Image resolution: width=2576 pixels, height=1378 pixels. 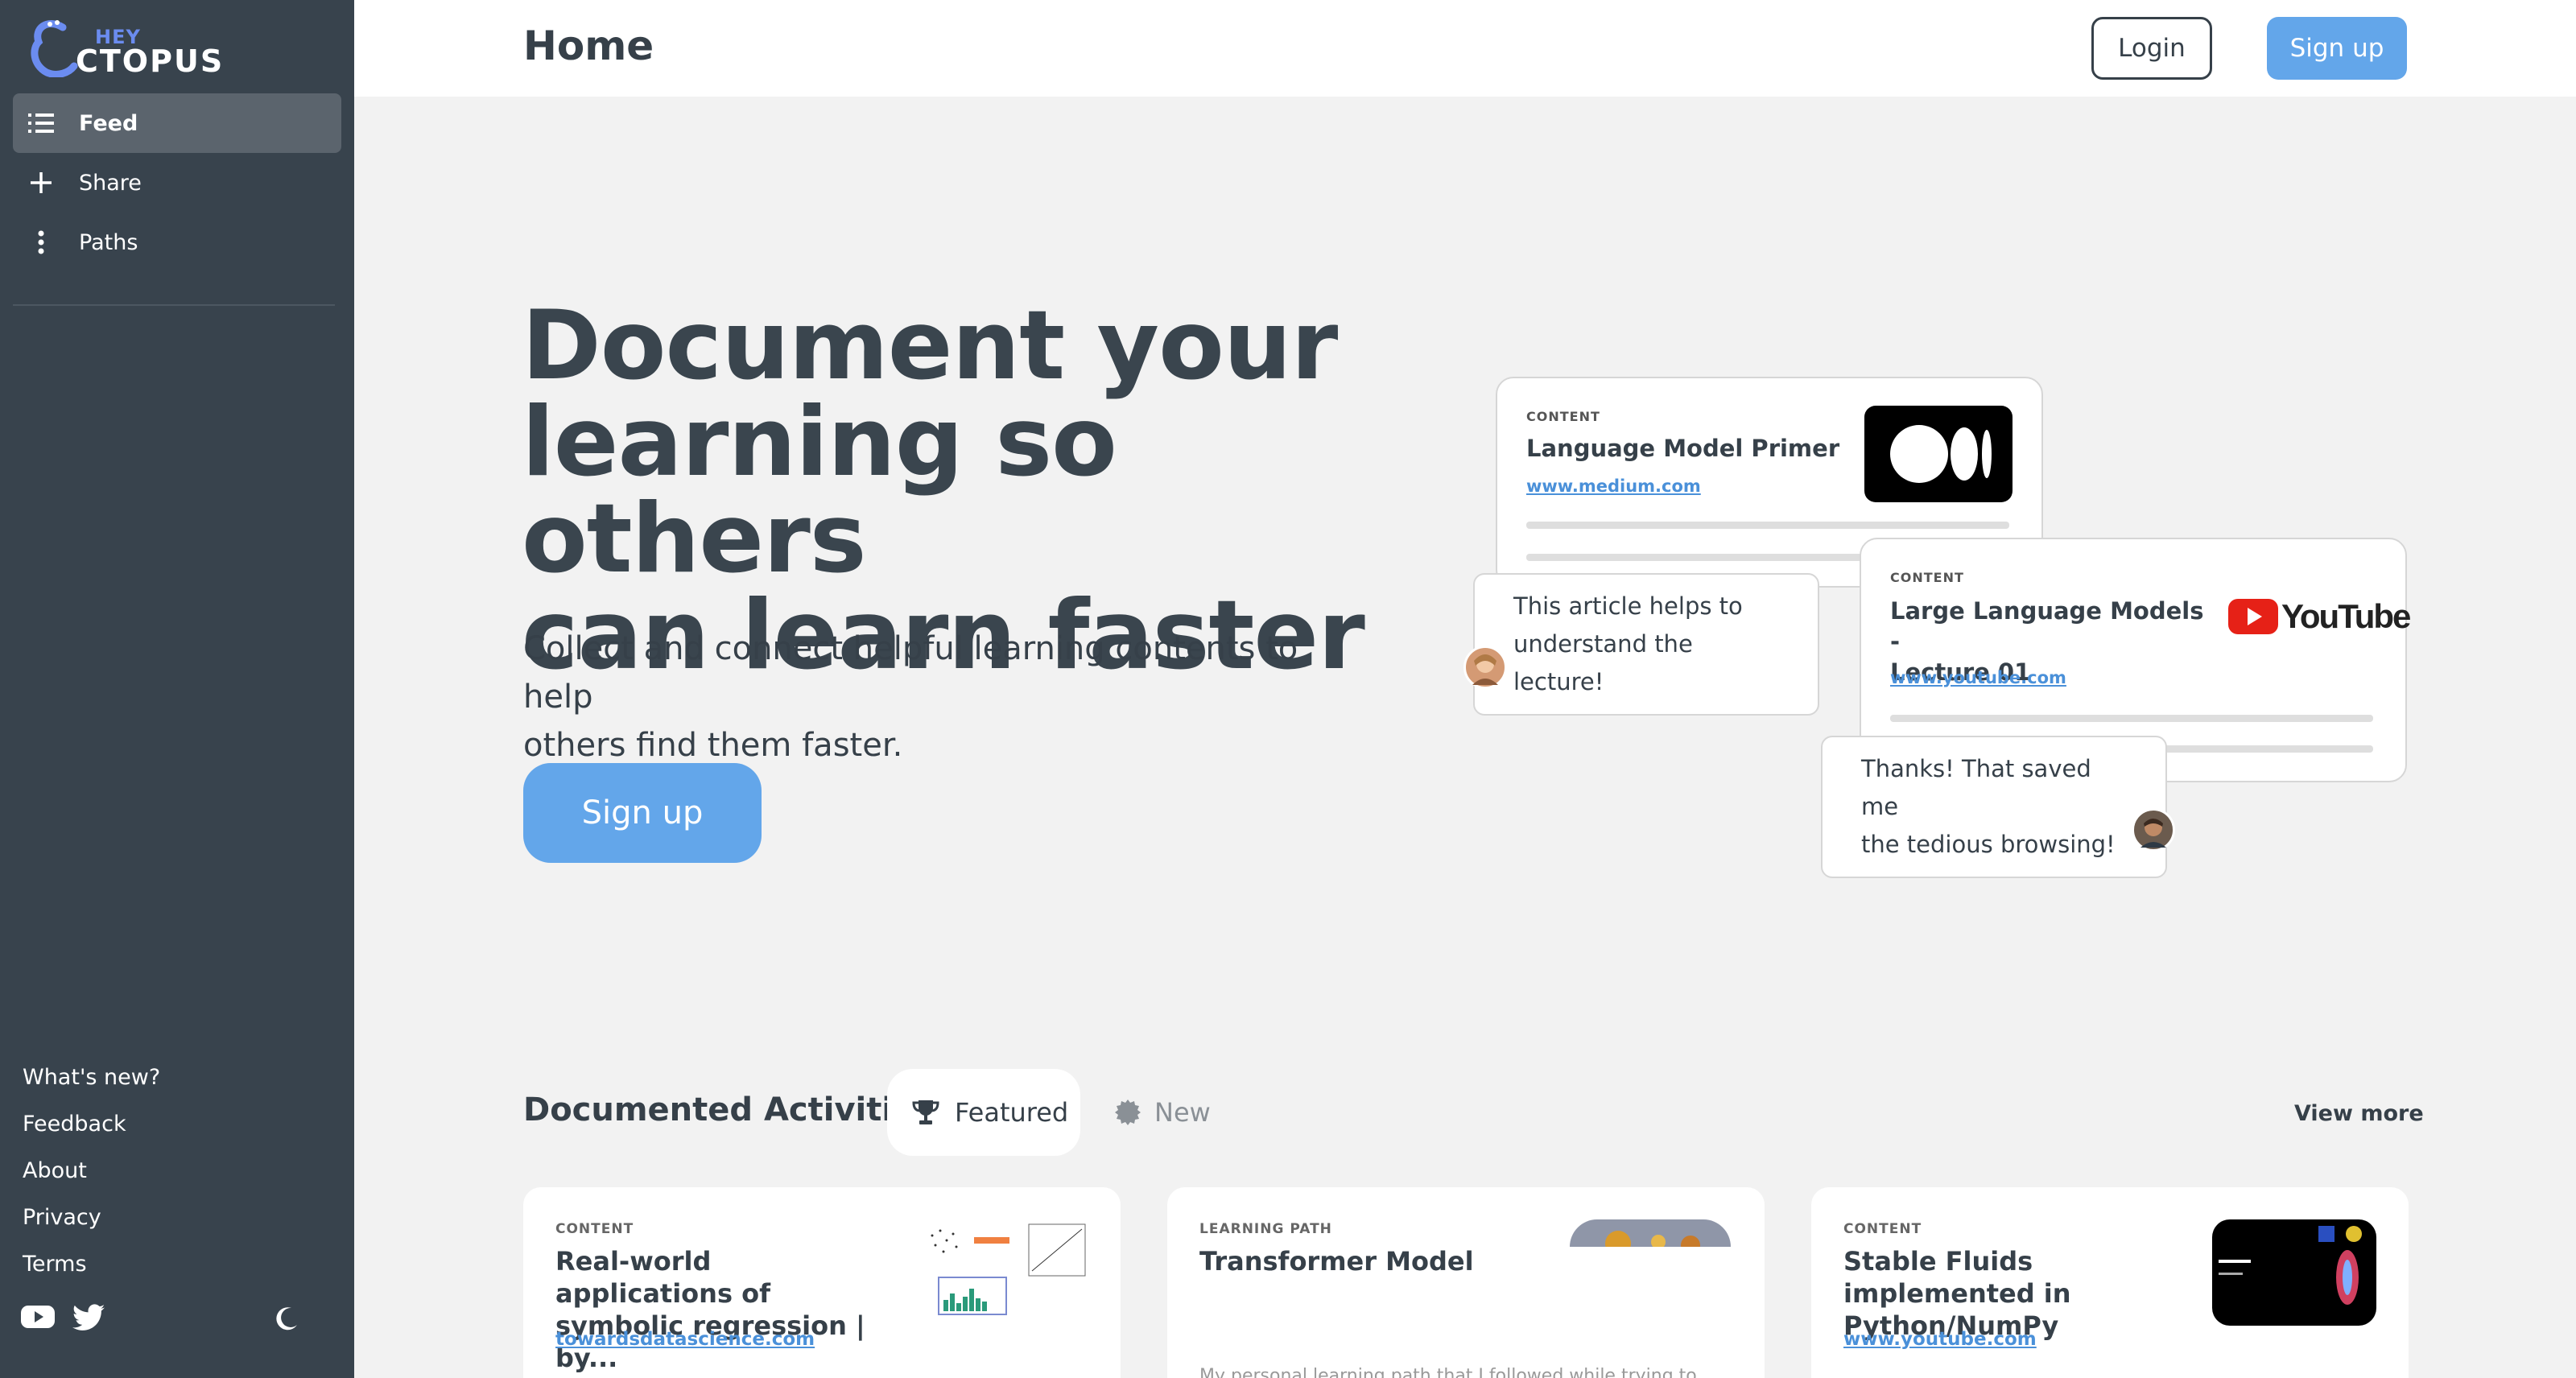 I want to click on signup-button: Sign up, so click(x=2337, y=48).